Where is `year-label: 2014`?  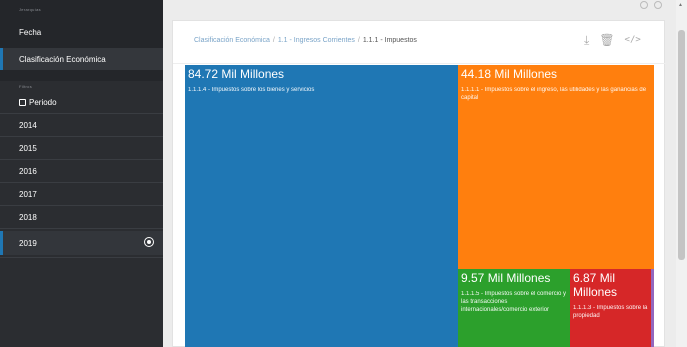
year-label: 2014 is located at coordinates (28, 125).